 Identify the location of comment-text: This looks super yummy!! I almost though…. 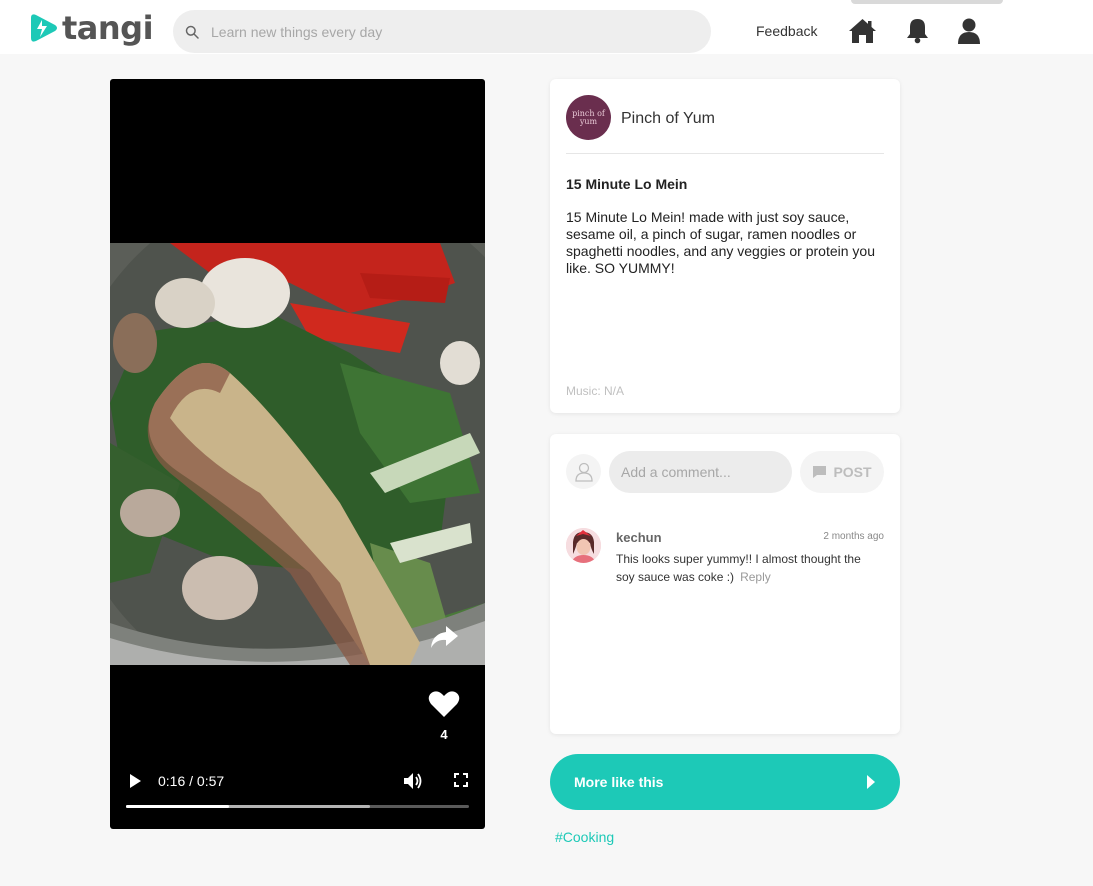
(738, 568).